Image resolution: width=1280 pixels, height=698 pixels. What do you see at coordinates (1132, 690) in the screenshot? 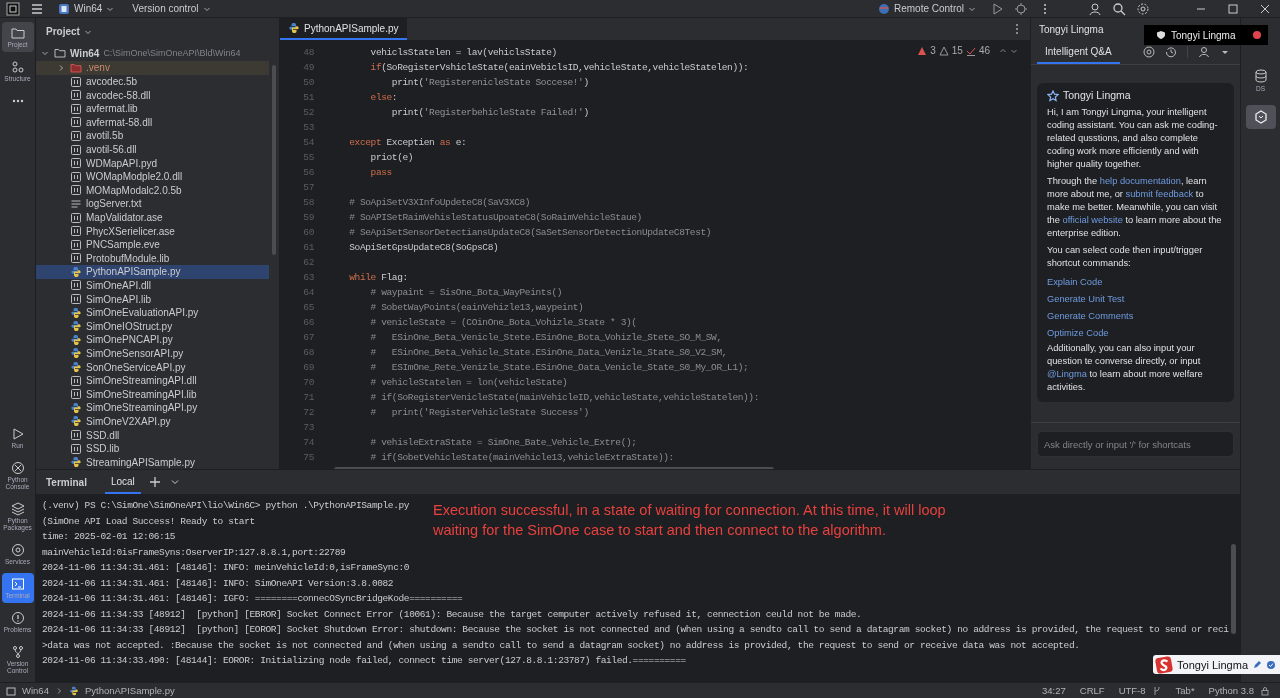
I see `status-item: UTF-8` at bounding box center [1132, 690].